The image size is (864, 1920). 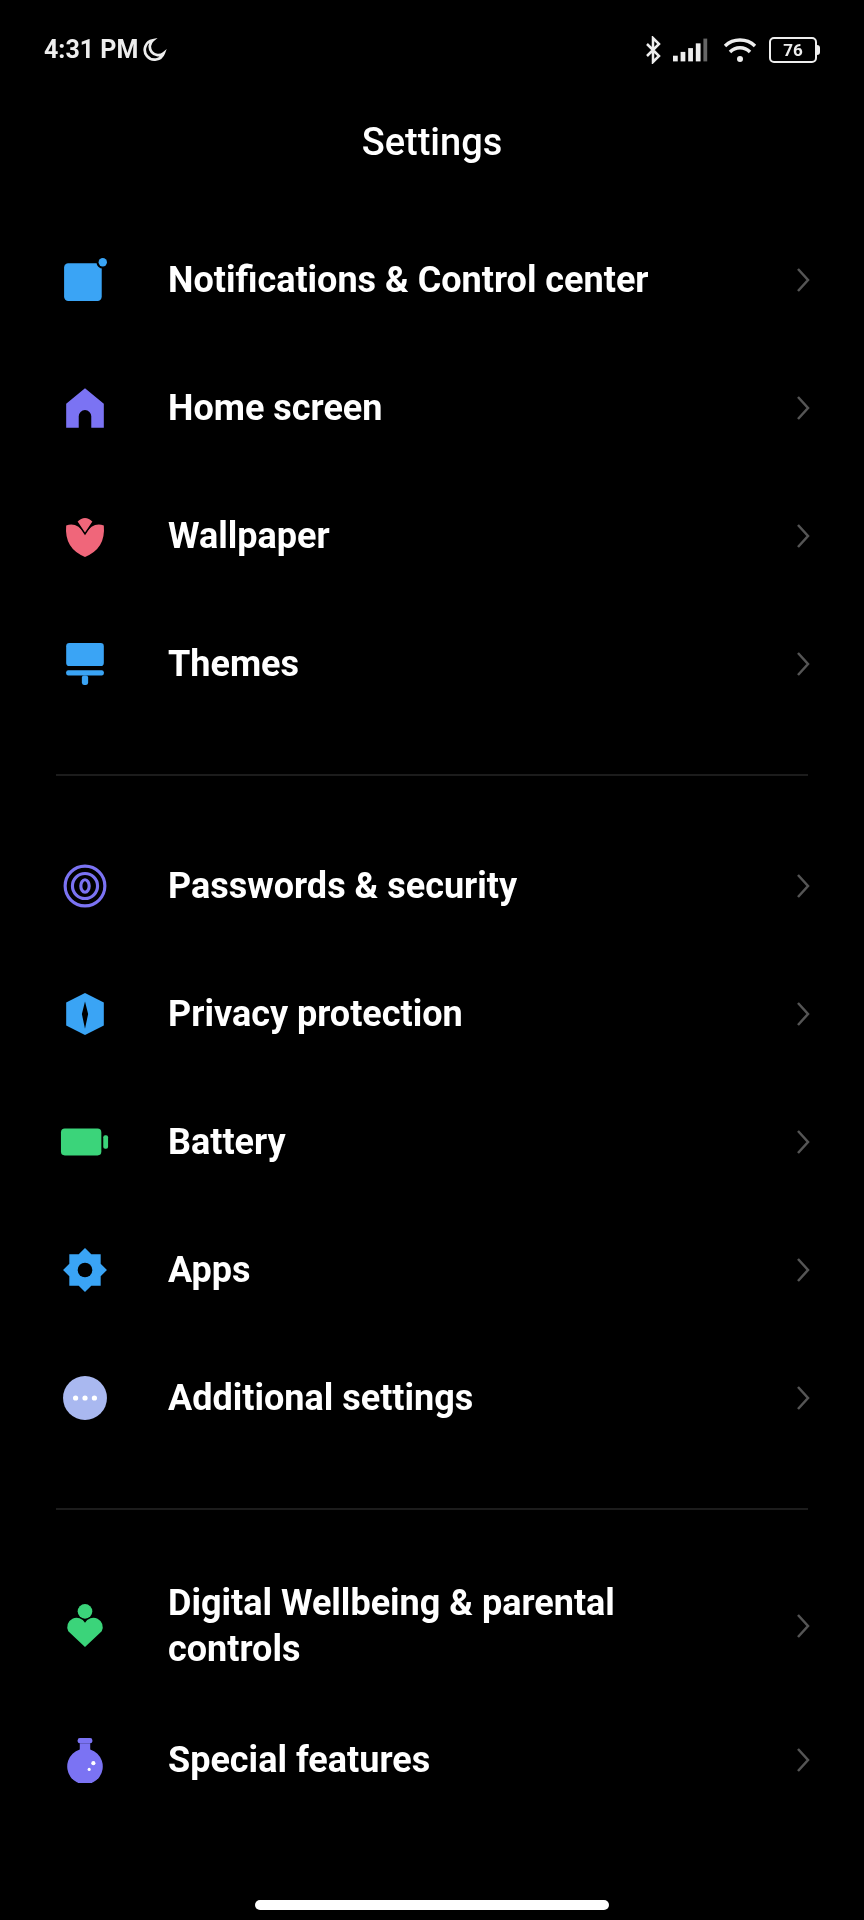 I want to click on settings-item: Notifications & Control center, so click(x=432, y=280).